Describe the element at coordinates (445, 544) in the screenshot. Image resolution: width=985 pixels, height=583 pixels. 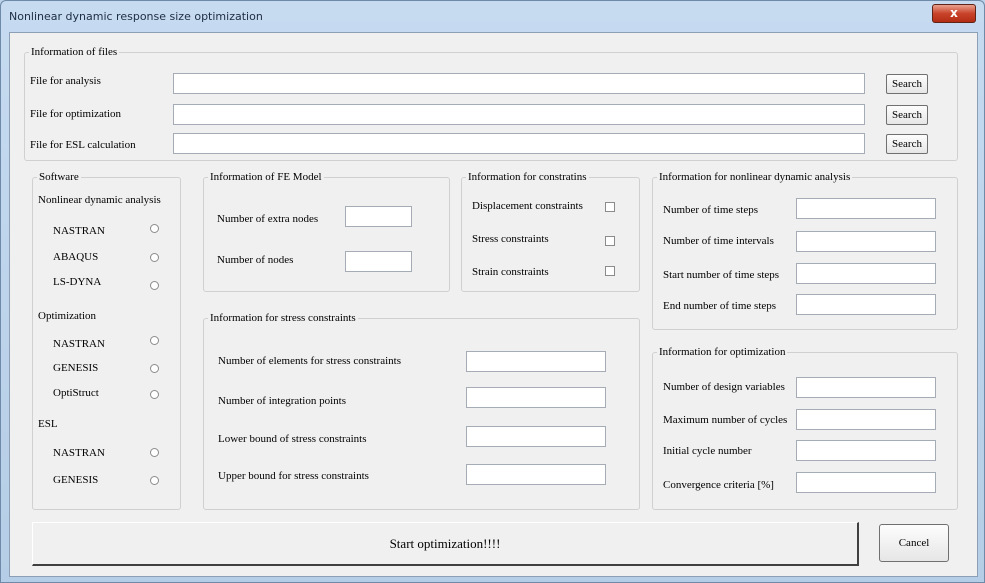
I see `start-optimization-button: Start optimization!!!!` at that location.